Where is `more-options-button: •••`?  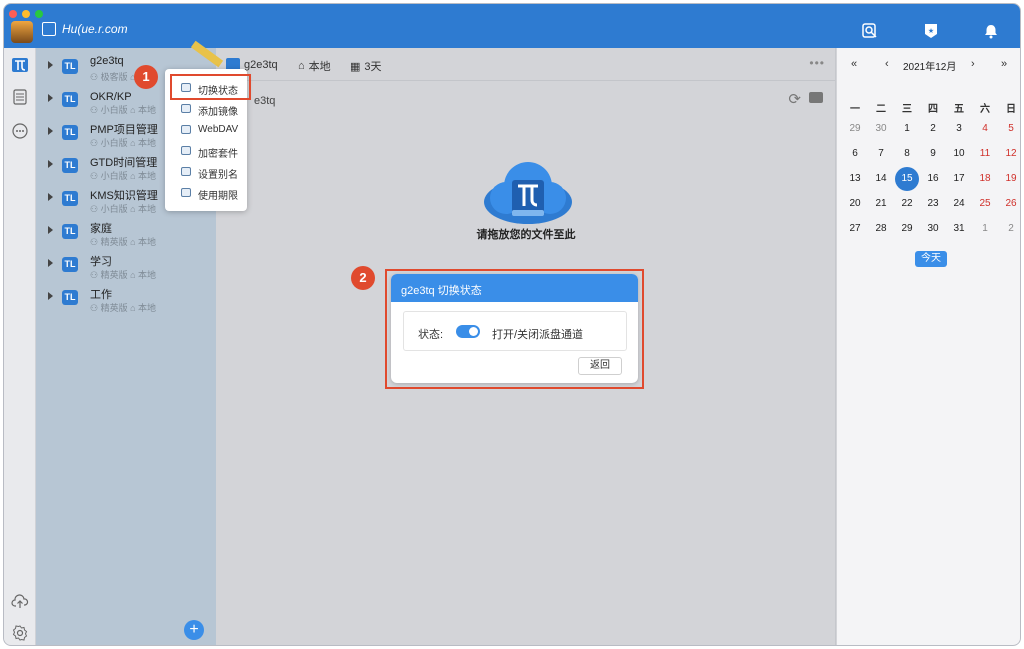
more-options-button: ••• is located at coordinates (817, 63).